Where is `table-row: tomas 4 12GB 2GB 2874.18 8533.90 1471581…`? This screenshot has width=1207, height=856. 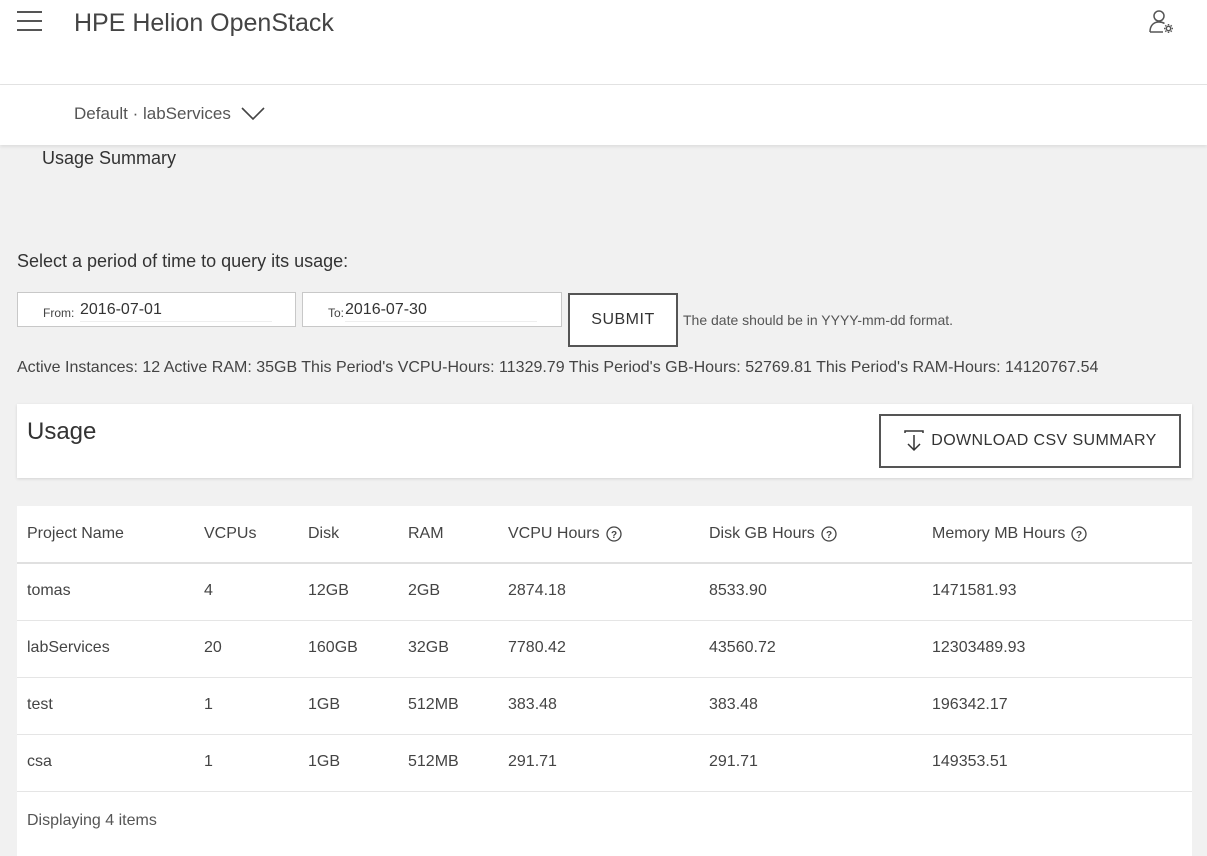 table-row: tomas 4 12GB 2GB 2874.18 8533.90 1471581… is located at coordinates (604, 592).